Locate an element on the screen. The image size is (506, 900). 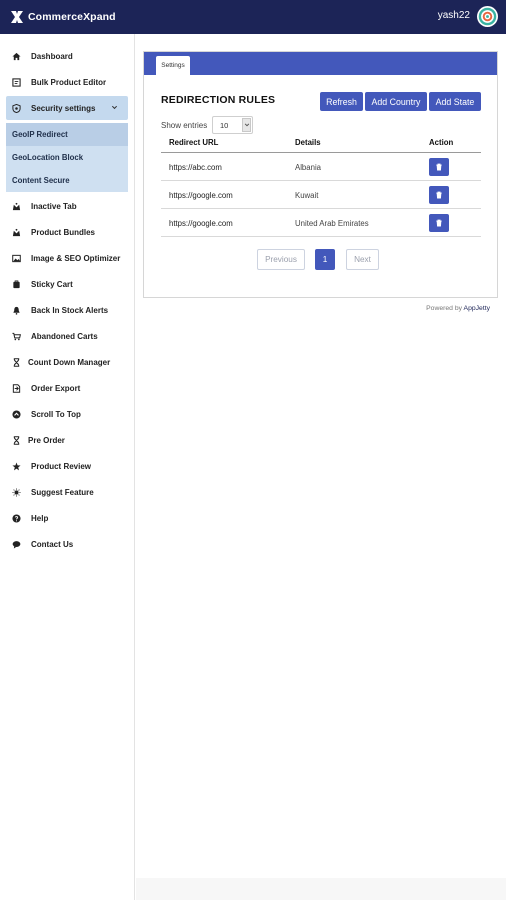
bell-icon is located at coordinates (16, 310).